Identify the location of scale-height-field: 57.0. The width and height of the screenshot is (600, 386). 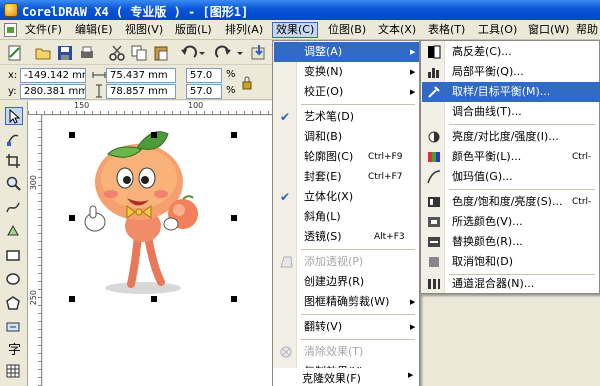
(204, 91).